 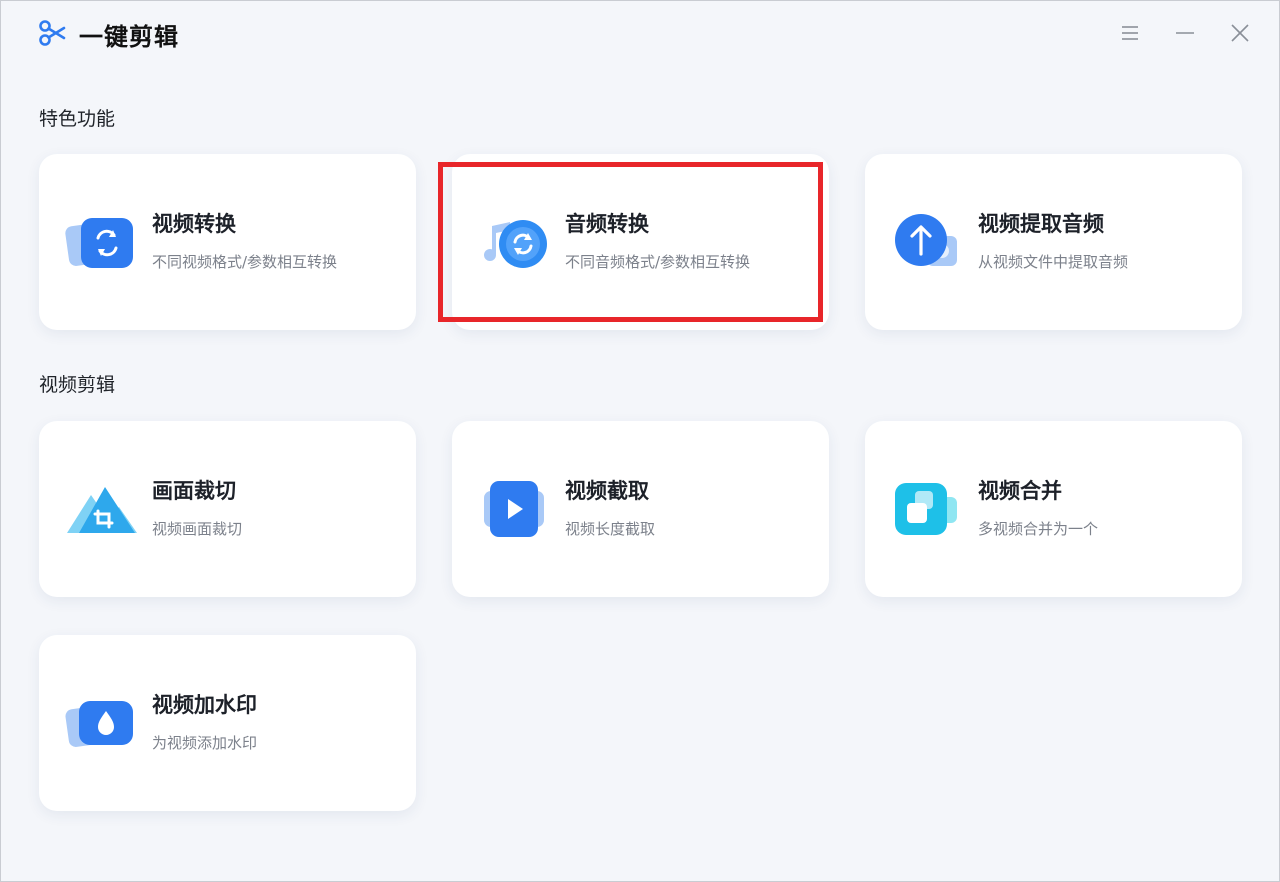 What do you see at coordinates (194, 224) in the screenshot?
I see `card-label: 视频转换` at bounding box center [194, 224].